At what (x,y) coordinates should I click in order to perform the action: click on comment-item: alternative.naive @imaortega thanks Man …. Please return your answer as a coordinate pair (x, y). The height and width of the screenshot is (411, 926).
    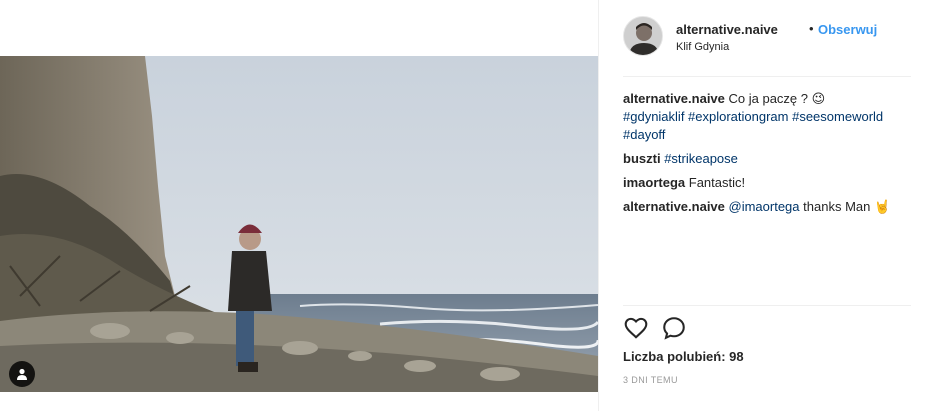
    Looking at the image, I should click on (768, 207).